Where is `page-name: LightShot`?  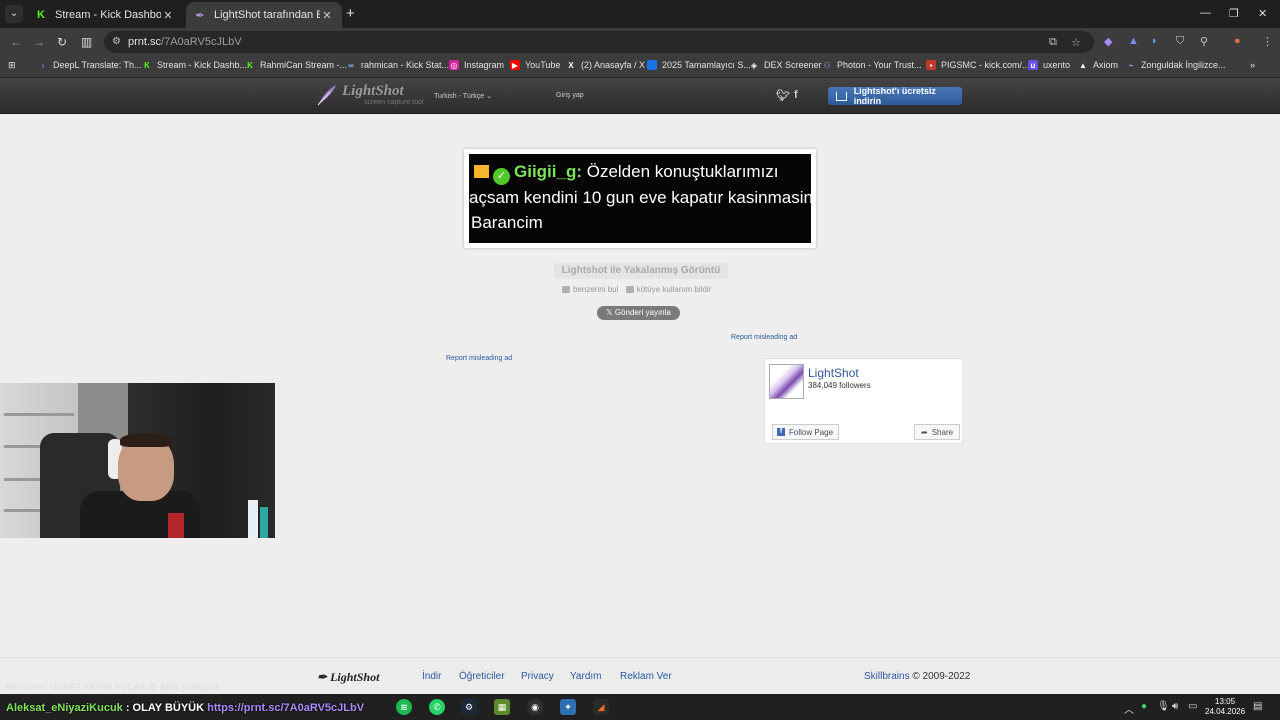
page-name: LightShot is located at coordinates (833, 373).